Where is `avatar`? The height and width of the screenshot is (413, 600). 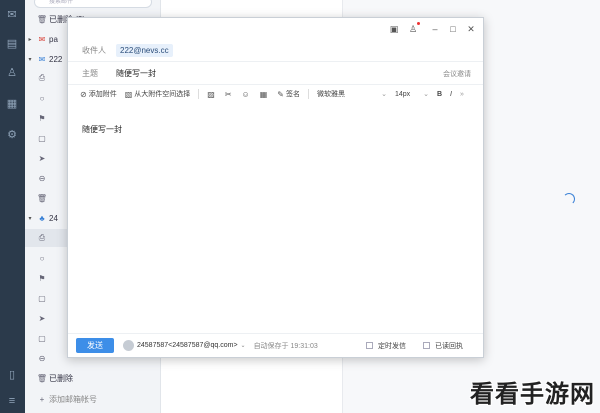
avatar is located at coordinates (128, 345).